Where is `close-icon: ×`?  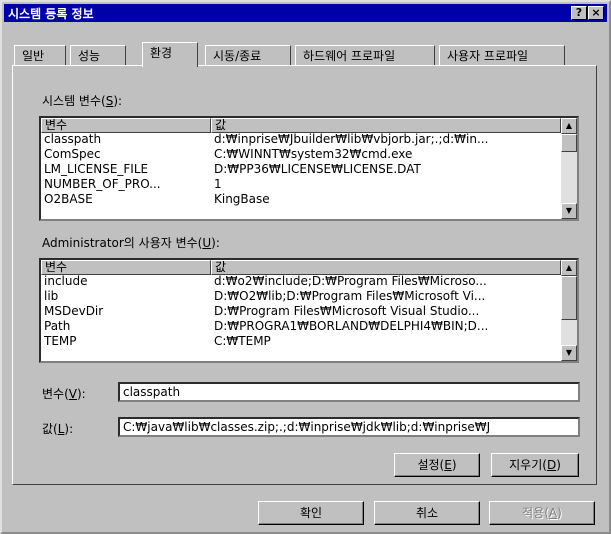 close-icon: × is located at coordinates (596, 12).